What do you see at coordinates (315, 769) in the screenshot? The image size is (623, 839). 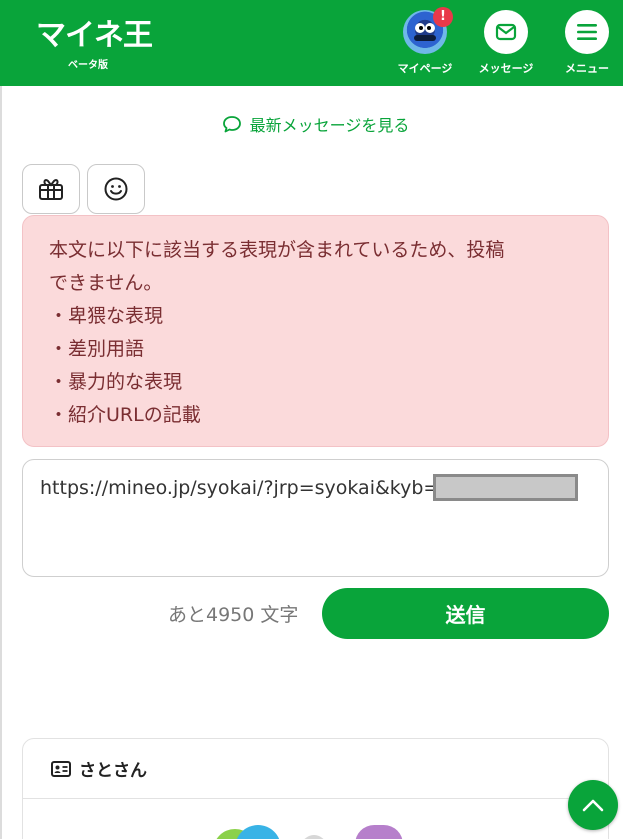 I see `user-card-header: さとさん` at bounding box center [315, 769].